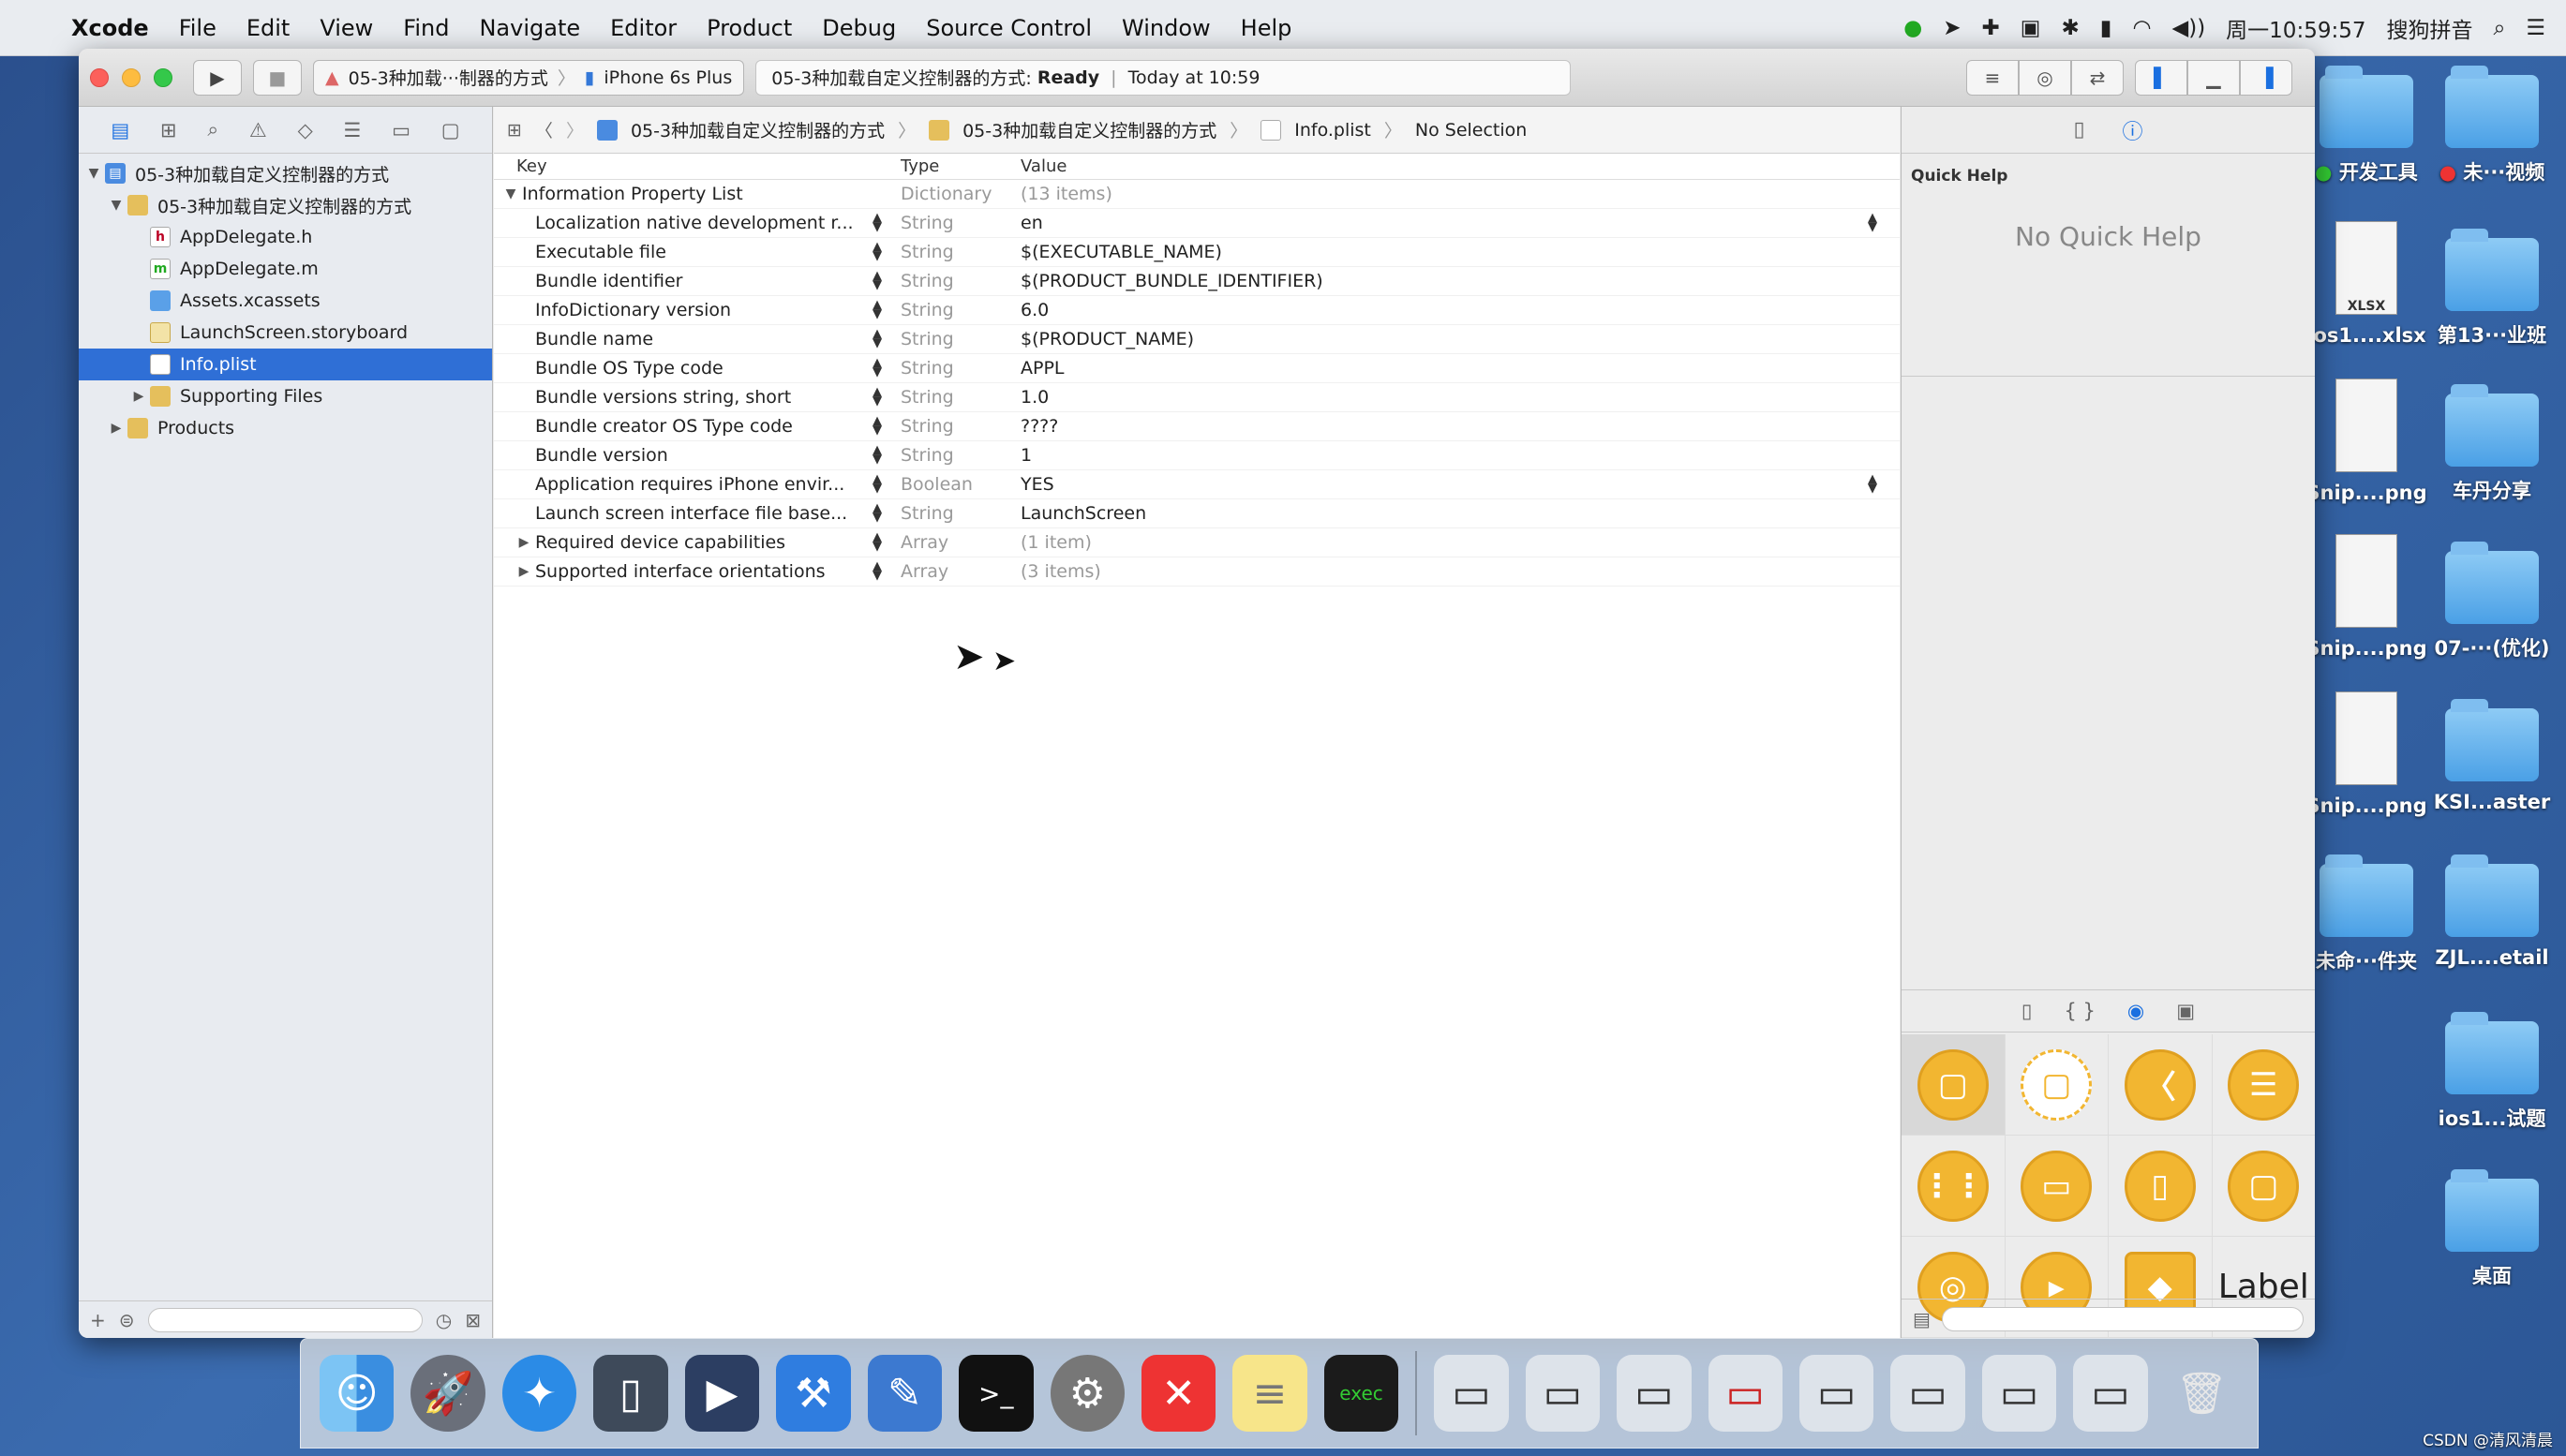 This screenshot has height=1456, width=2566. Describe the element at coordinates (701, 339) in the screenshot. I see `plist-key: Bundle name` at that location.